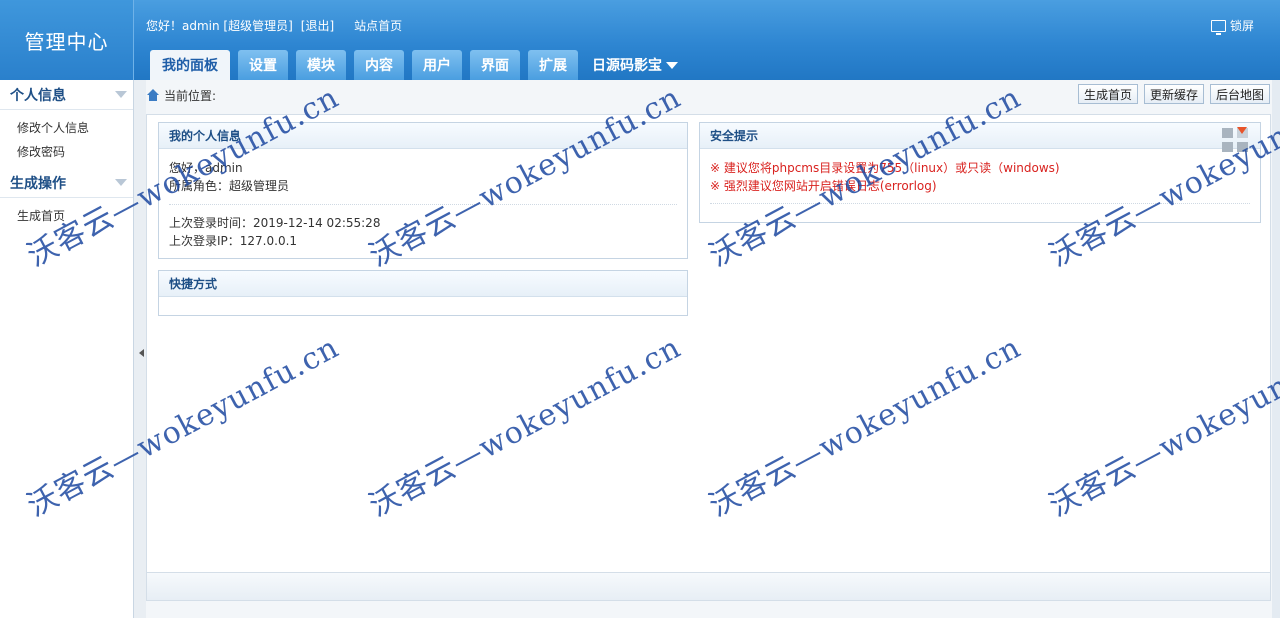 Image resolution: width=1280 pixels, height=618 pixels. Describe the element at coordinates (672, 65) in the screenshot. I see `caret-down-icon` at that location.